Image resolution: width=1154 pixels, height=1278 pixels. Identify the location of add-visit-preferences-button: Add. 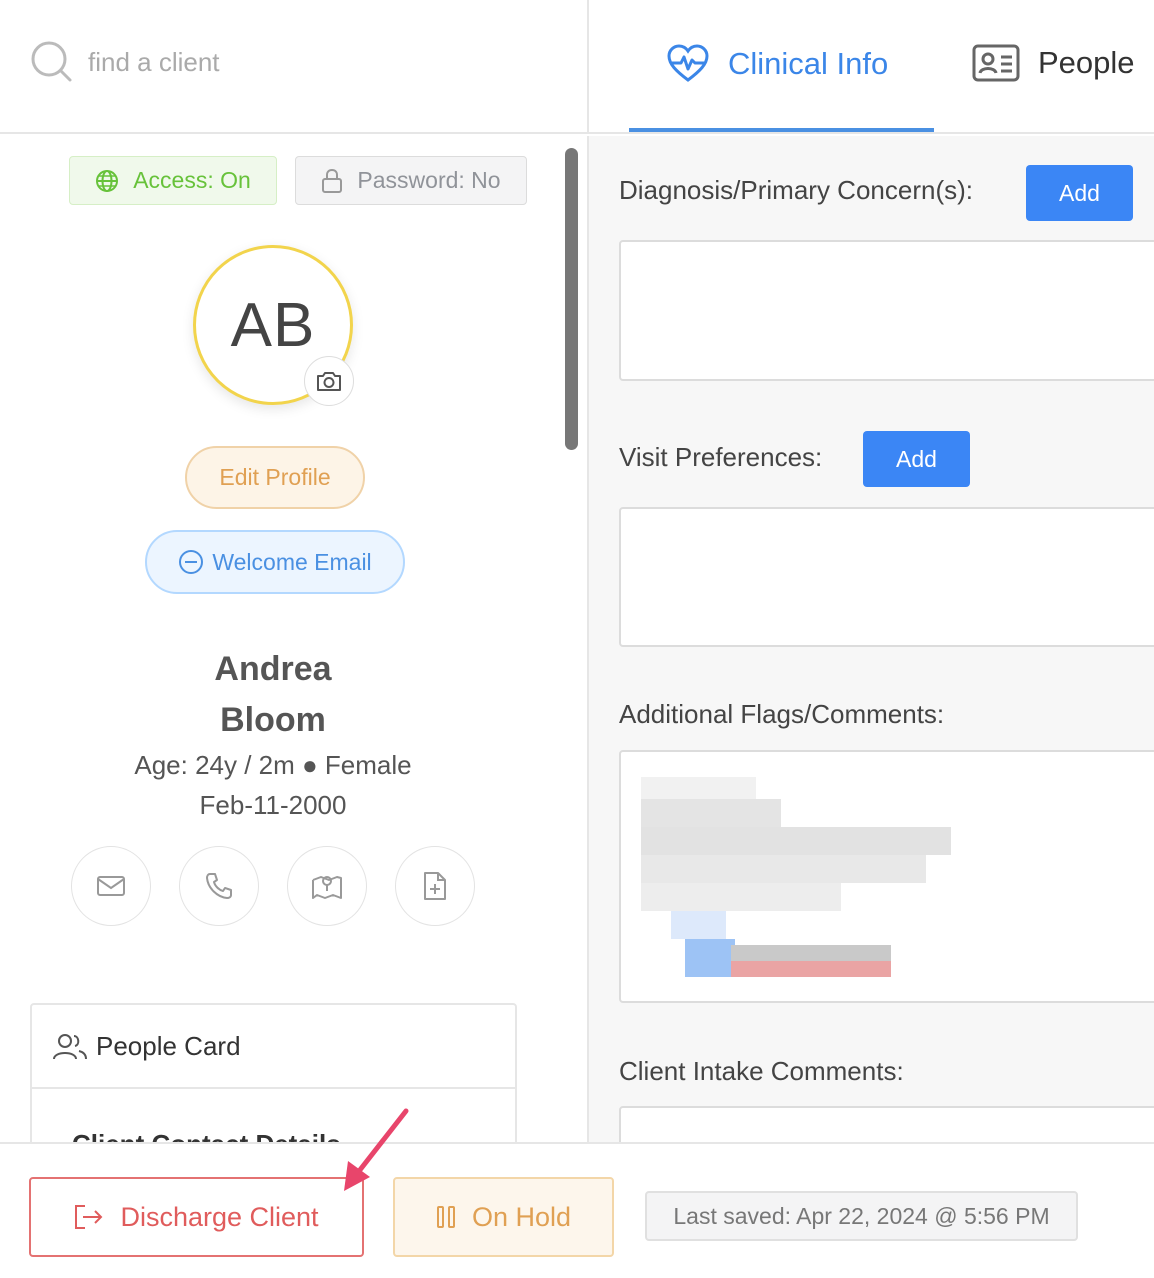
(916, 459).